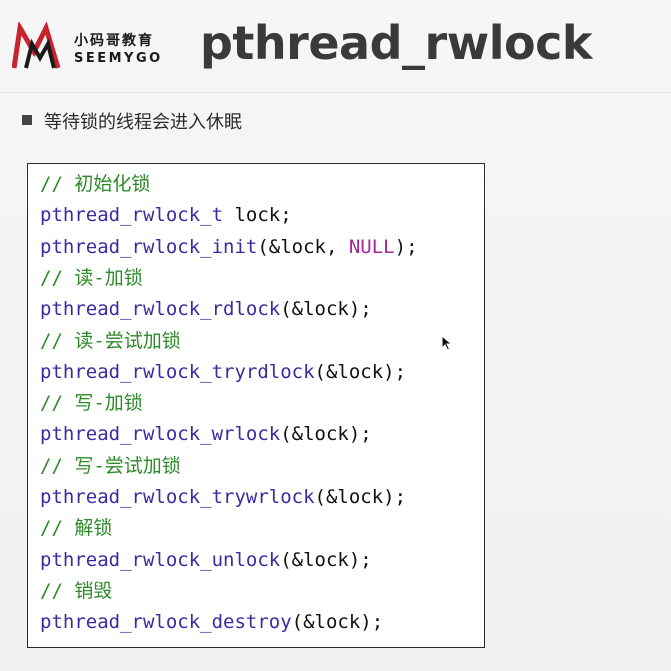 Image resolution: width=671 pixels, height=671 pixels. Describe the element at coordinates (27, 120) in the screenshot. I see `square-bullet-icon` at that location.